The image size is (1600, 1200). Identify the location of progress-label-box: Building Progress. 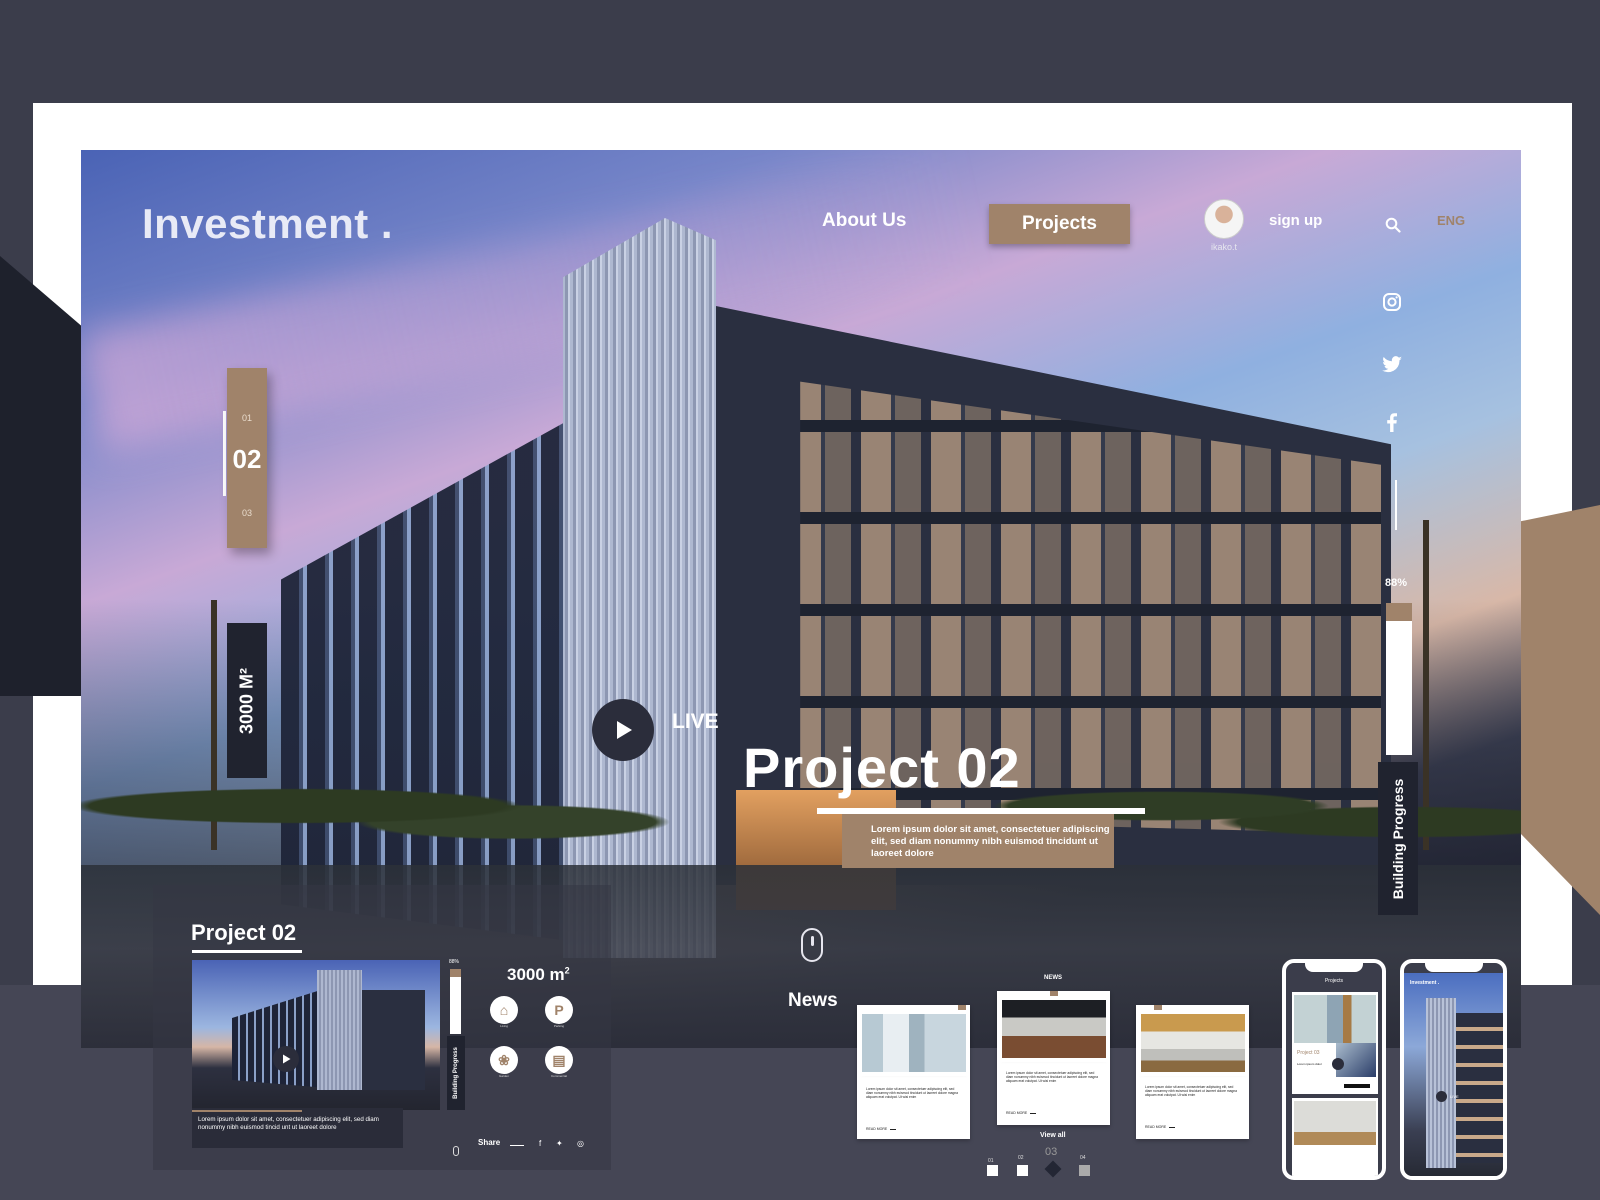
(1398, 838).